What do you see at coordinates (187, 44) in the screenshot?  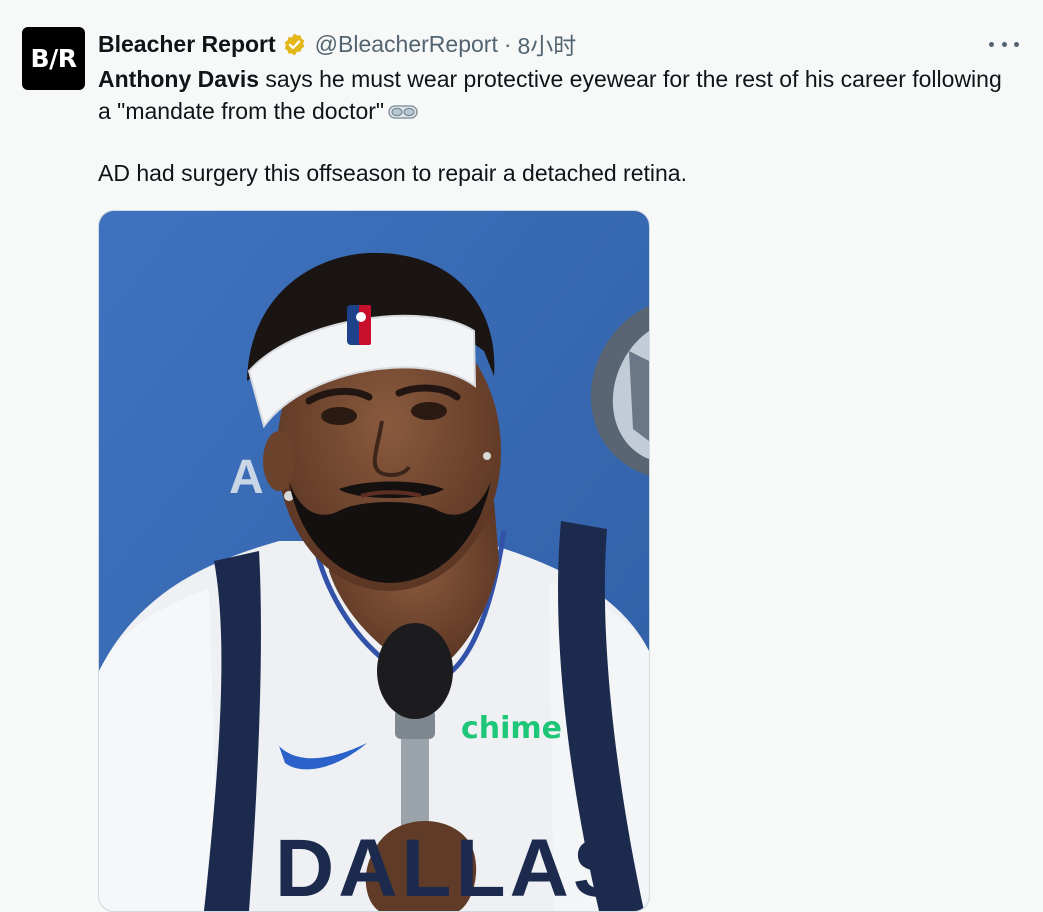 I see `display-name: Bleacher Report` at bounding box center [187, 44].